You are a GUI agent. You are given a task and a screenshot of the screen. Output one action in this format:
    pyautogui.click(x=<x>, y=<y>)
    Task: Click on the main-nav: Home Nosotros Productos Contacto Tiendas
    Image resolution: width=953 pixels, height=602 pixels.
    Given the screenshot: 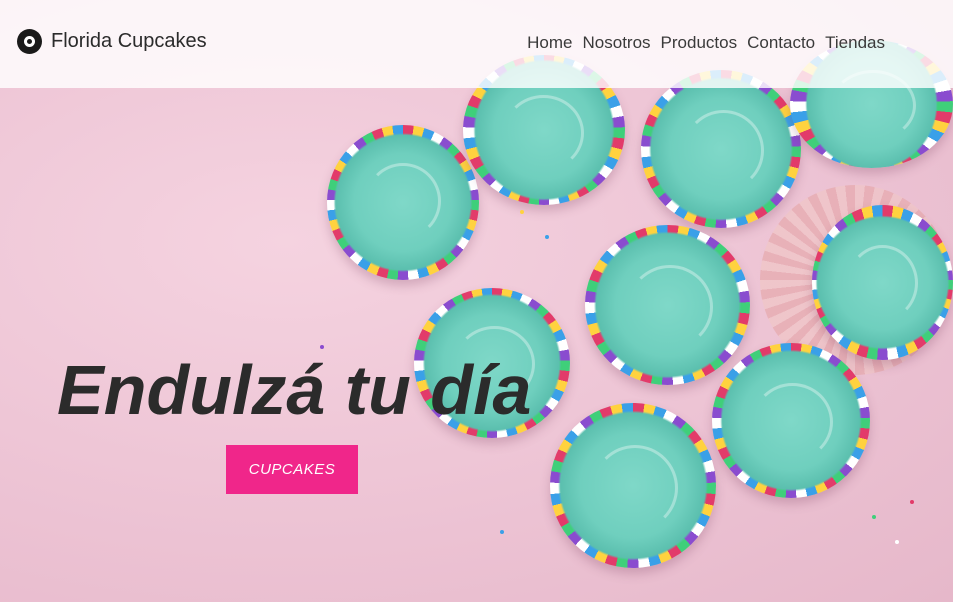 What is the action you would take?
    pyautogui.click(x=706, y=43)
    